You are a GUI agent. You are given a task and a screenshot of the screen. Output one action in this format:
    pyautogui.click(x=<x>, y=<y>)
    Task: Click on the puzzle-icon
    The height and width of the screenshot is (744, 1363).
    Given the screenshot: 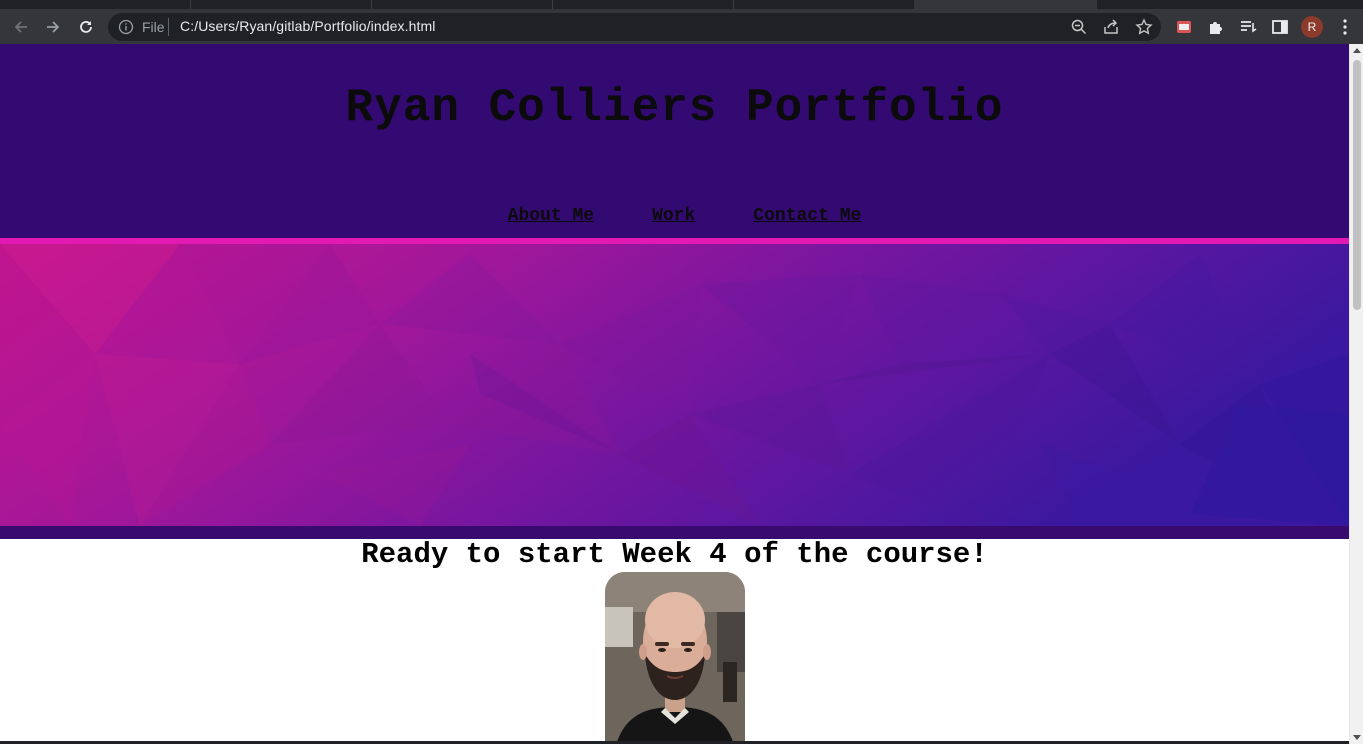 What is the action you would take?
    pyautogui.click(x=1216, y=27)
    